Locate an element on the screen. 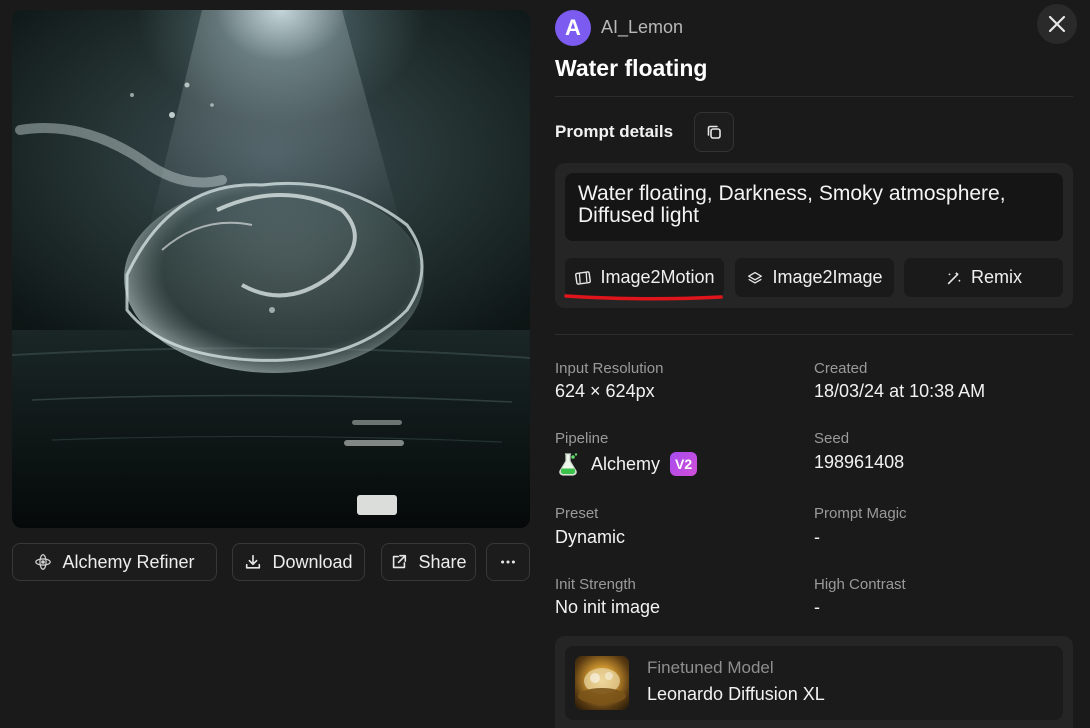  copy-prompt-button is located at coordinates (714, 132).